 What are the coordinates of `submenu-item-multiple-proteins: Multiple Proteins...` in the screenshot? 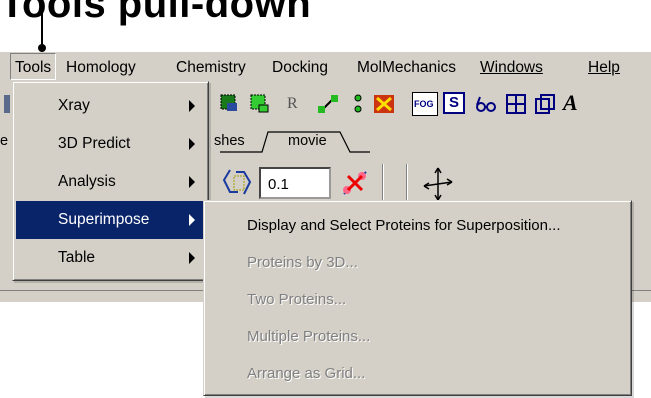 It's located at (417, 337).